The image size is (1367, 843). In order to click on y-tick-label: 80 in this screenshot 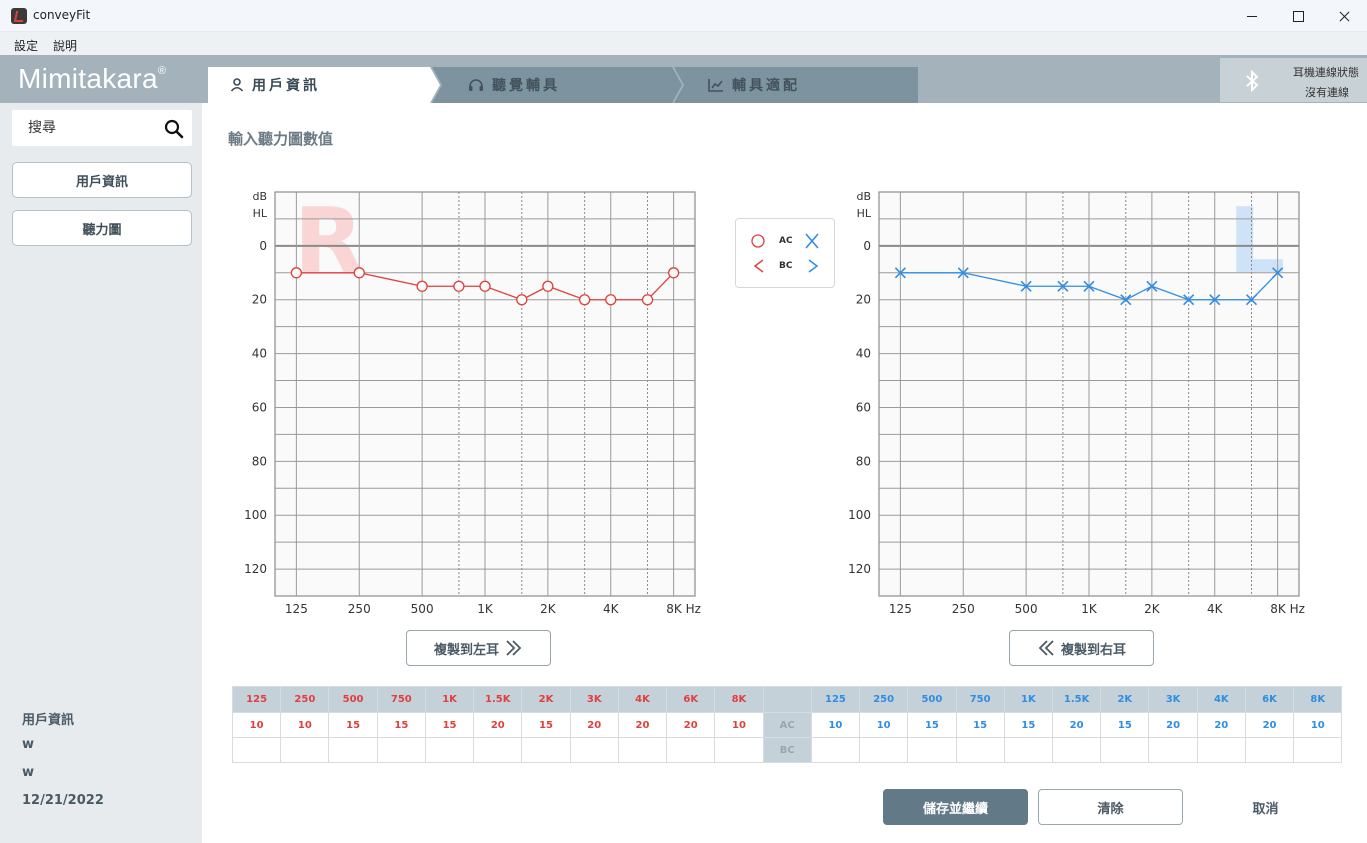, I will do `click(863, 461)`.